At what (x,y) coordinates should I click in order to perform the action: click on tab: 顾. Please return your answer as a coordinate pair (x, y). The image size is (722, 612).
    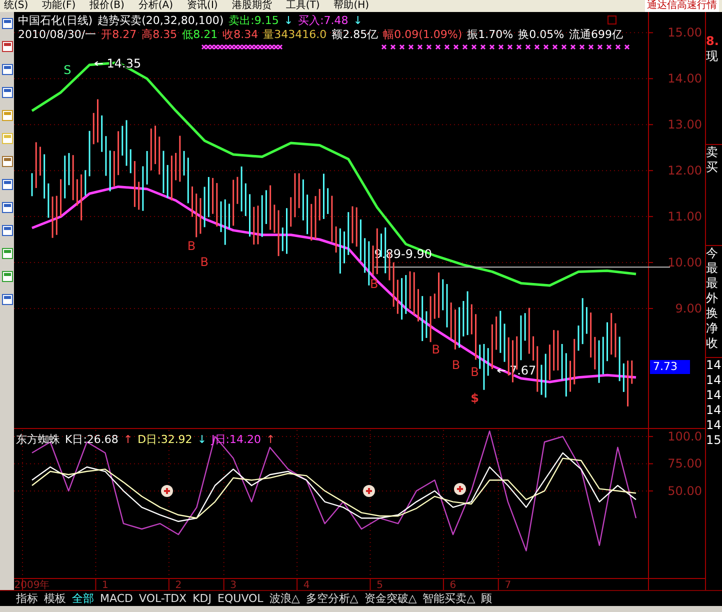
    Looking at the image, I should click on (486, 598).